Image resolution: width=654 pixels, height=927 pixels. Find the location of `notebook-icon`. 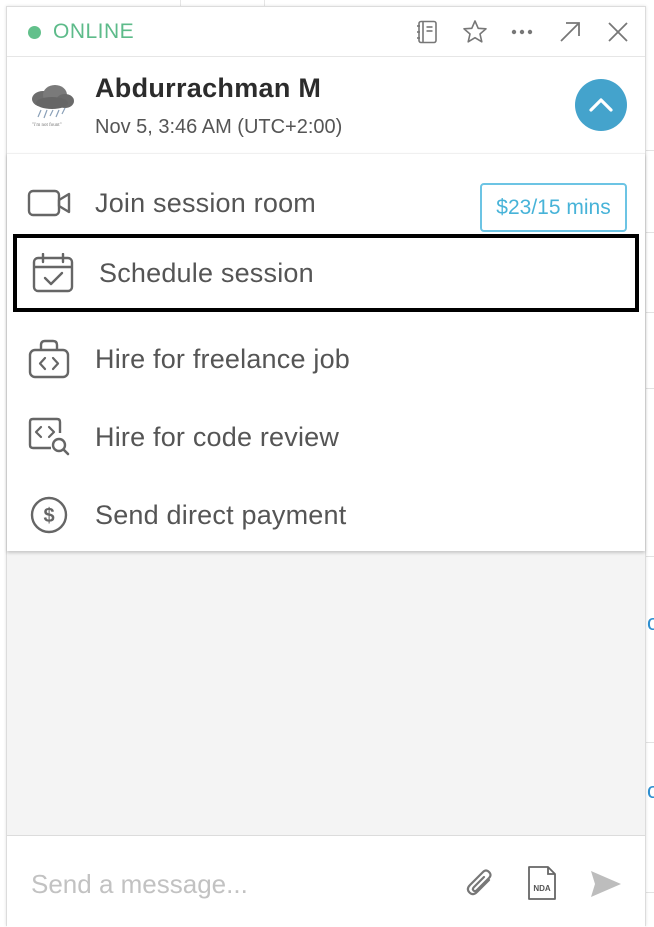

notebook-icon is located at coordinates (428, 32).